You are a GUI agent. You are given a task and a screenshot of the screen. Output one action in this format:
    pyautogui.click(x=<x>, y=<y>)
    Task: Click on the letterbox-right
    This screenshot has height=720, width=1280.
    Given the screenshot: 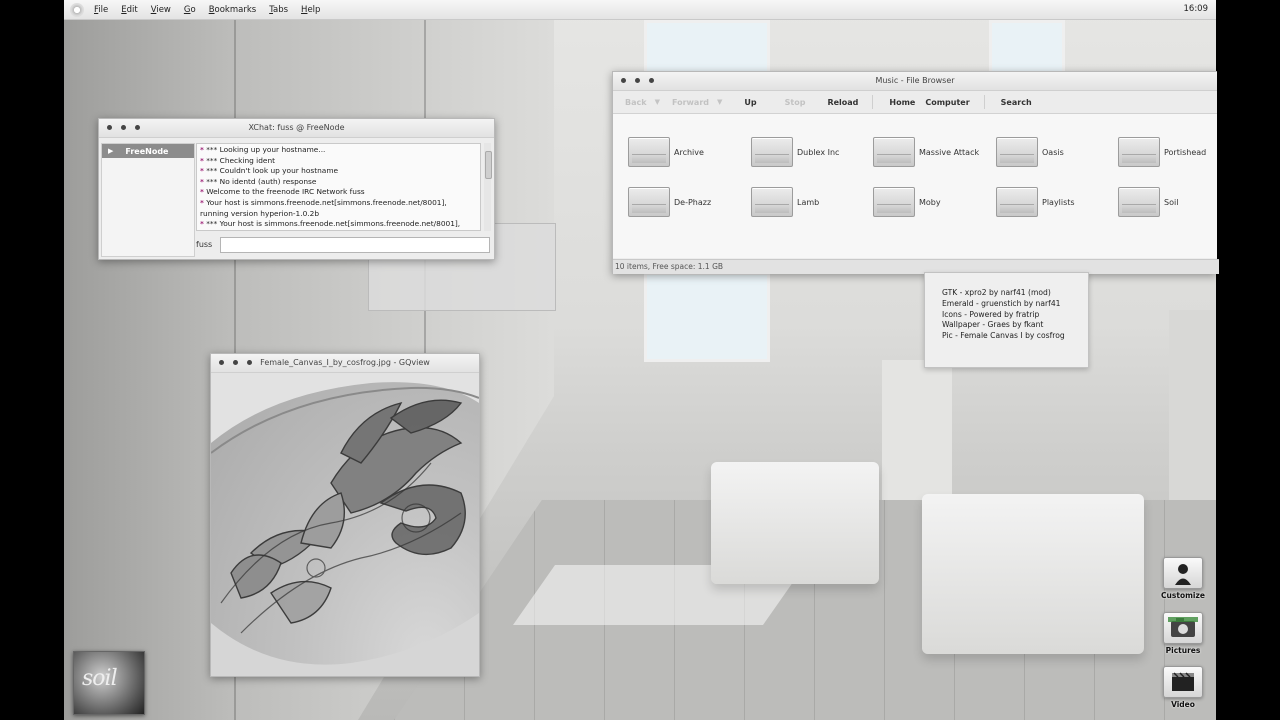 What is the action you would take?
    pyautogui.click(x=1248, y=360)
    